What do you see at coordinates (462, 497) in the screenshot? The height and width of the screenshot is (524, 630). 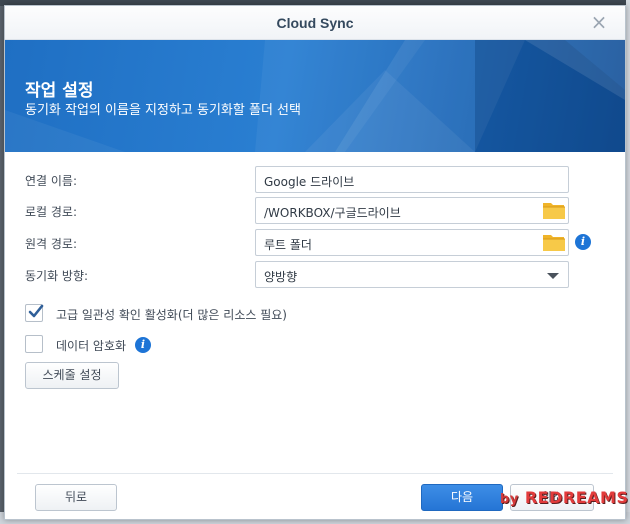 I see `next-button: 다음` at bounding box center [462, 497].